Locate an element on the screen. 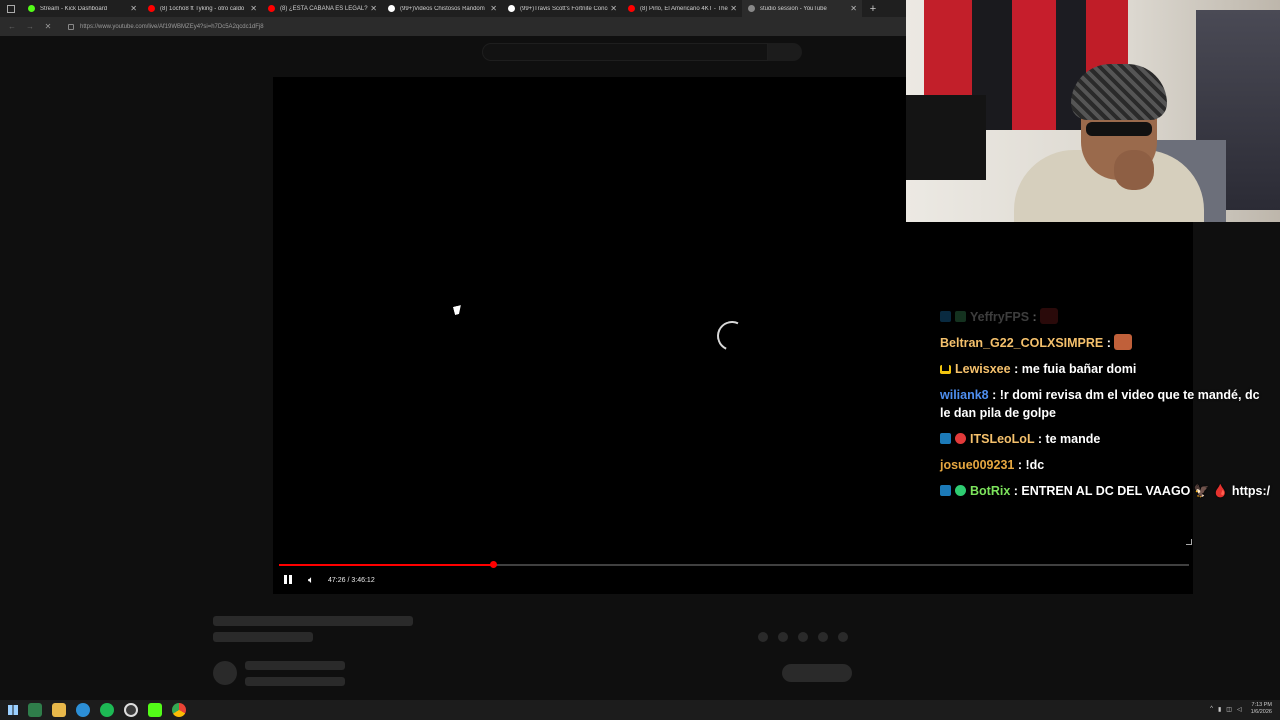 This screenshot has width=1280, height=720. progress-scrubber is located at coordinates (493, 564).